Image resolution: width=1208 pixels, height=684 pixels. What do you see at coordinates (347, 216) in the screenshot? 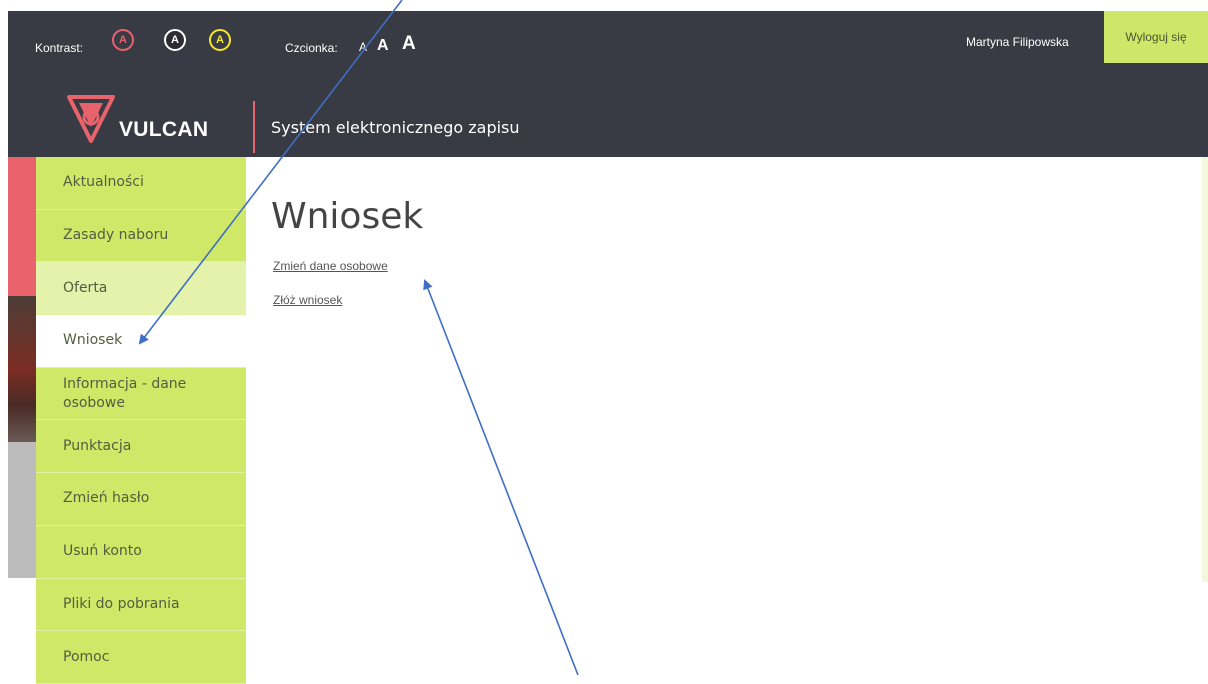
I see `page-title: Wniosek` at bounding box center [347, 216].